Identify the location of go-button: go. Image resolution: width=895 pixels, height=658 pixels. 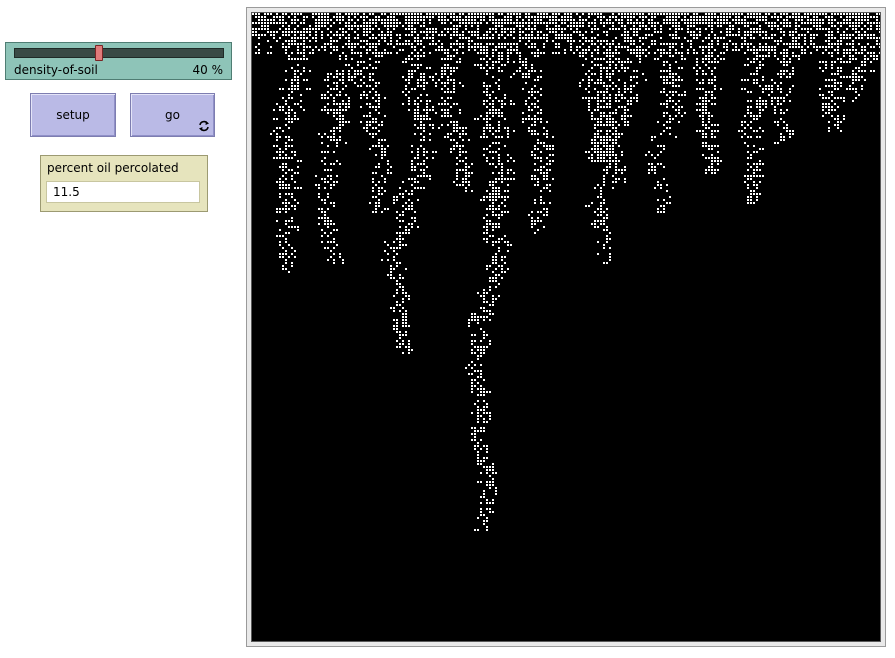
(172, 115).